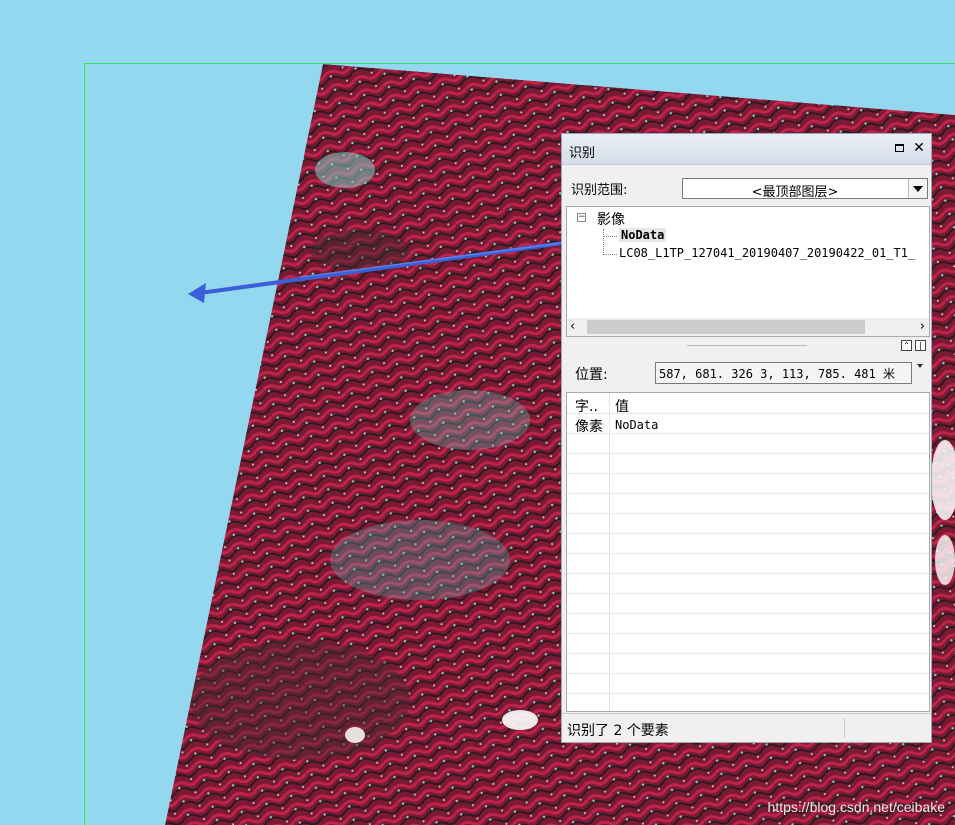 The width and height of the screenshot is (955, 825). I want to click on watermark: https://blog.csdn.net/ceibake, so click(856, 807).